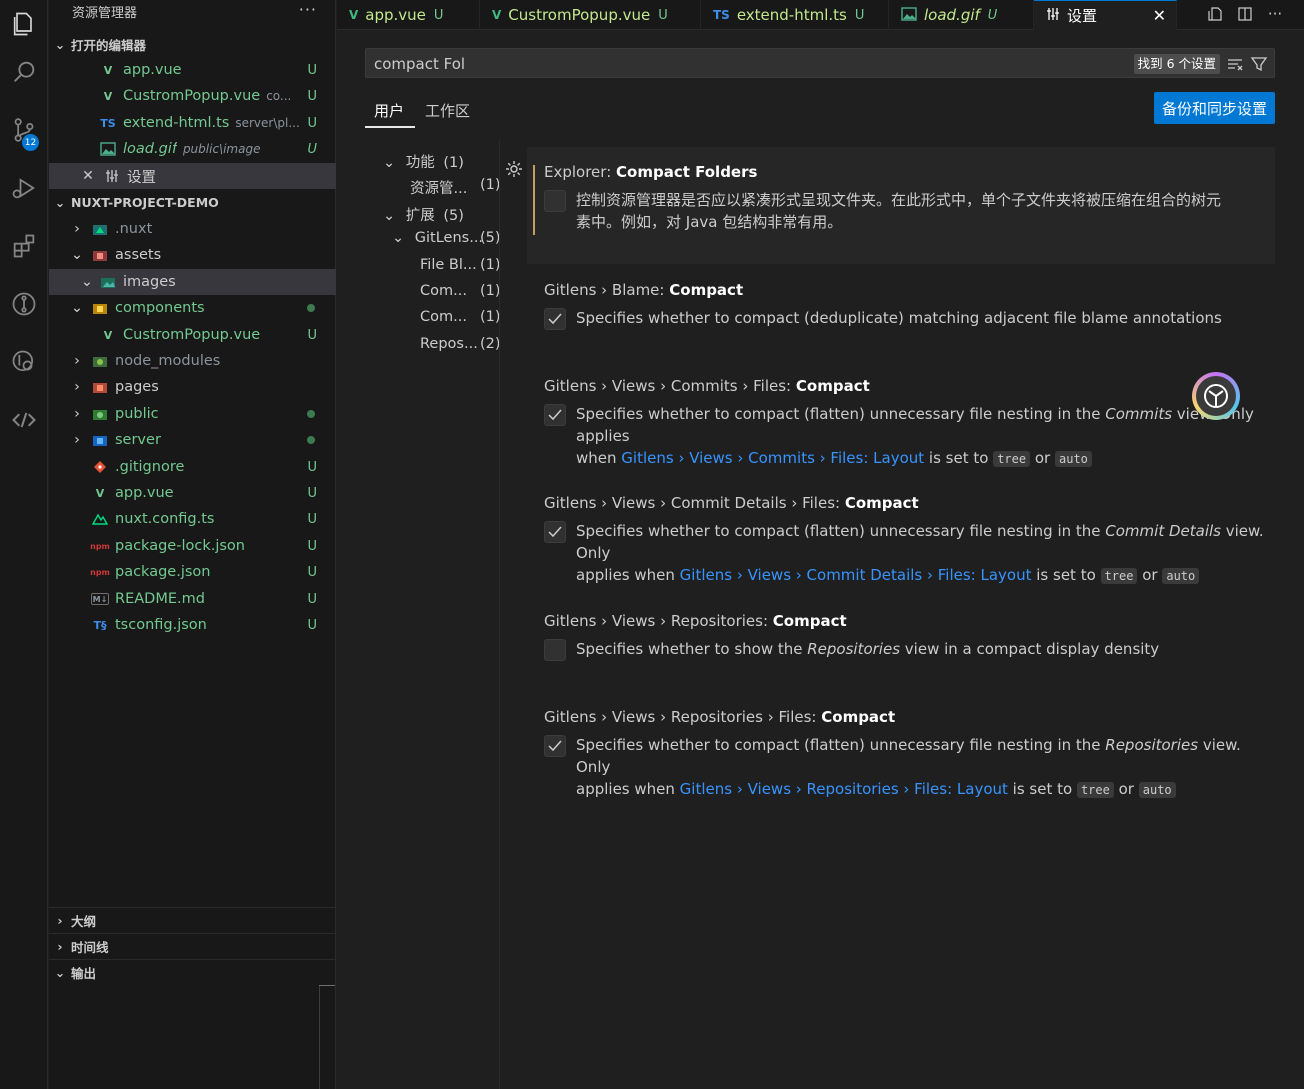  I want to click on tree-item-file: npm package.json U, so click(192, 572).